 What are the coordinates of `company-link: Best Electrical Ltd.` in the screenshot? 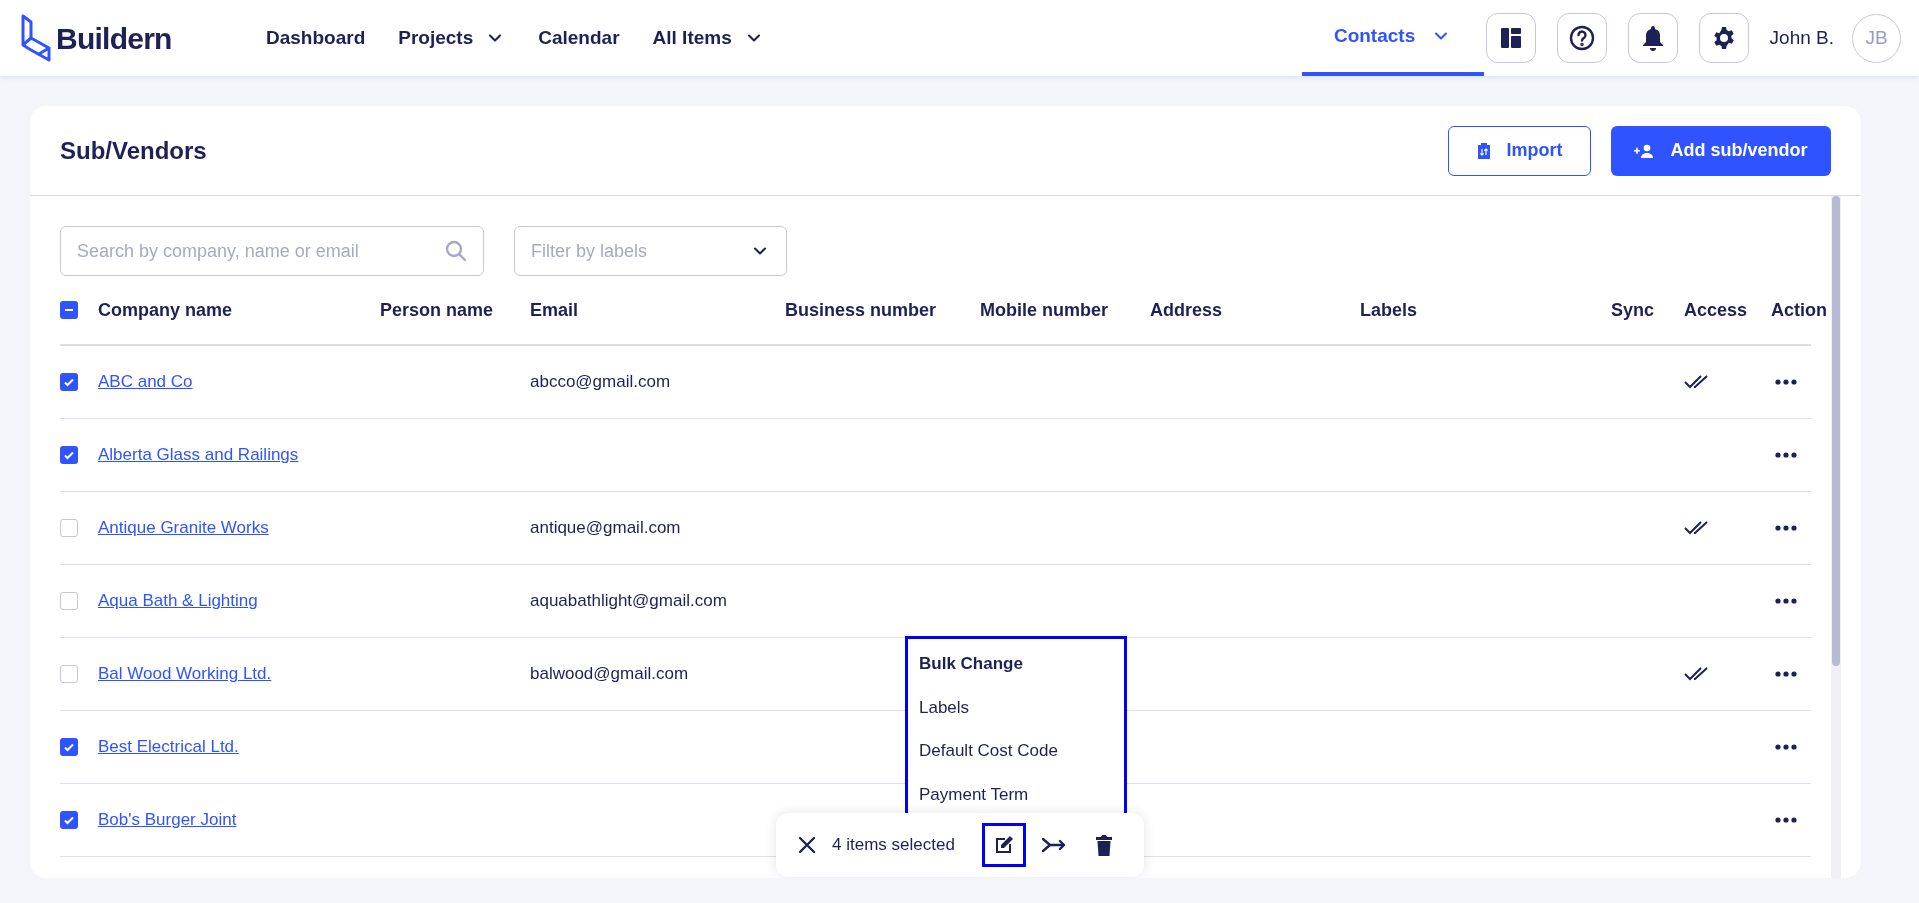 It's located at (168, 747).